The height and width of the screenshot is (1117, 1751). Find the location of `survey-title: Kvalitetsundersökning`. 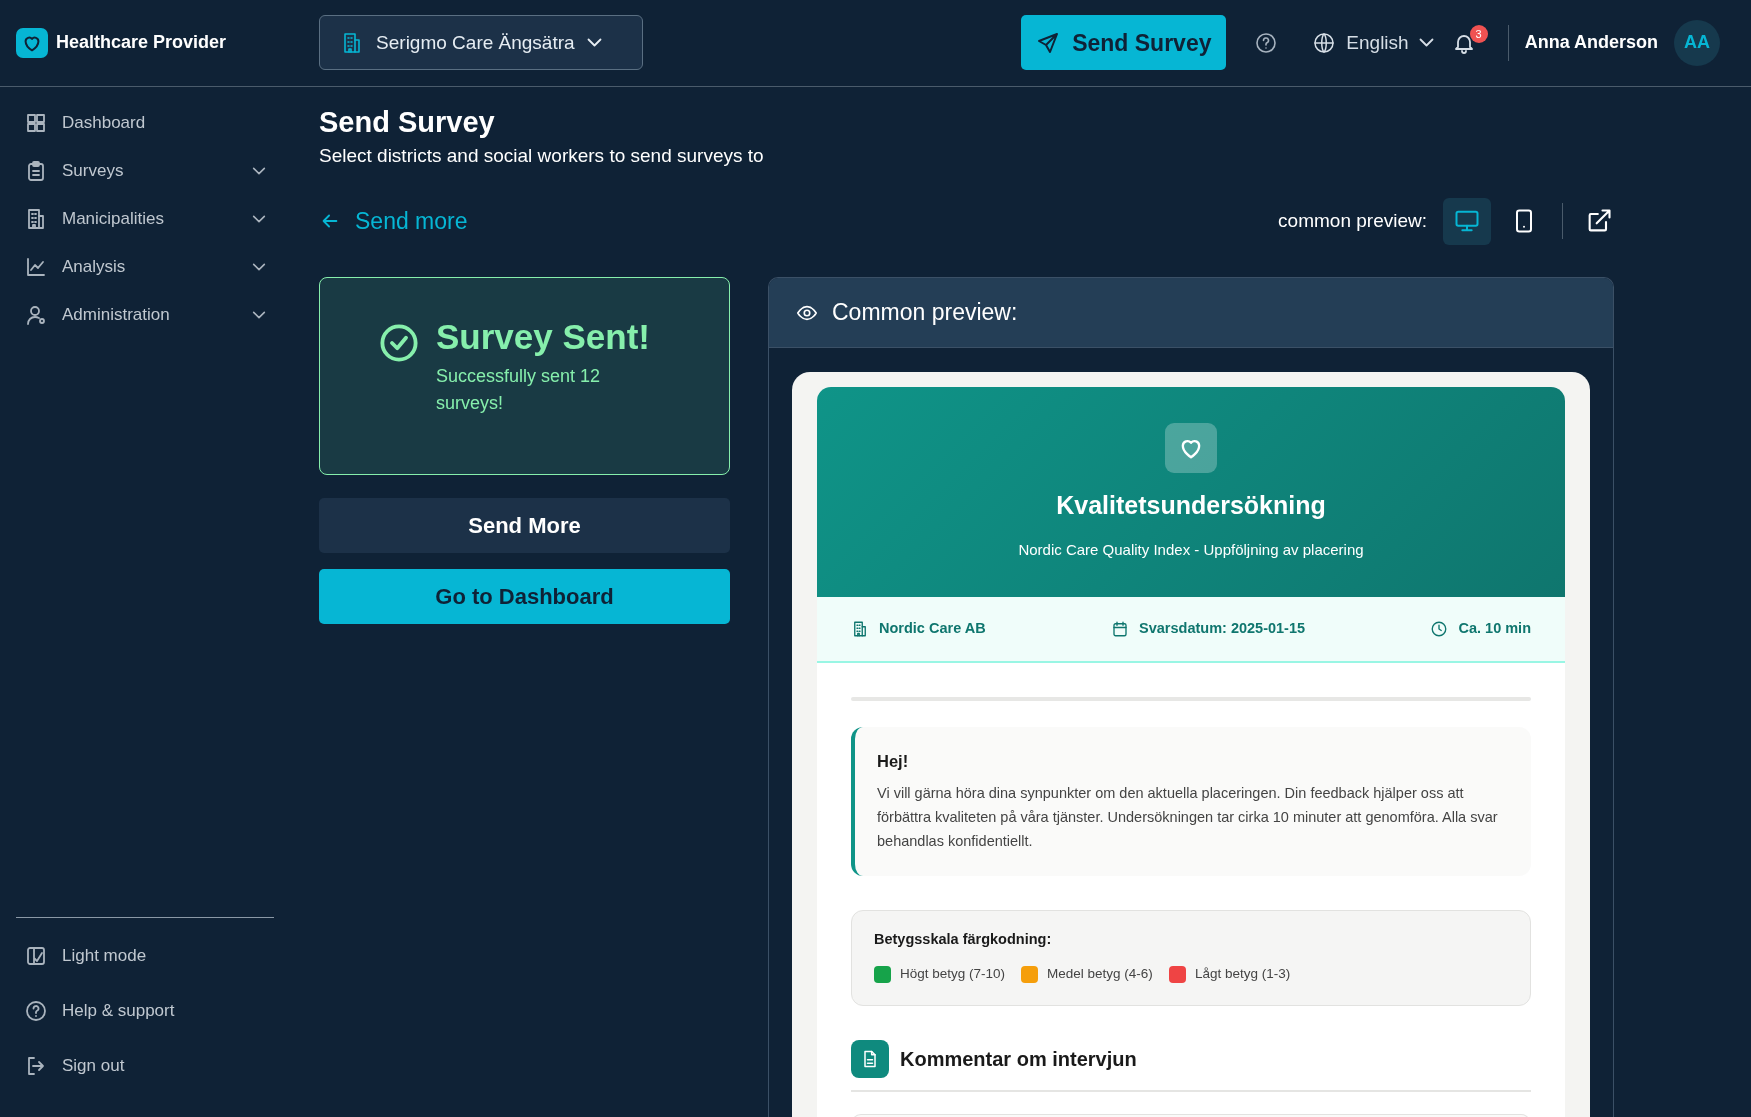

survey-title: Kvalitetsundersökning is located at coordinates (1191, 506).